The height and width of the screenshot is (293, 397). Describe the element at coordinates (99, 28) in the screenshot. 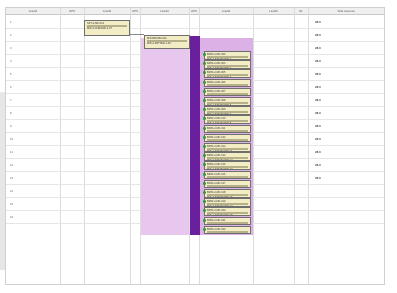

I see `job-subtitle: MIS-2-CHRAND-1-37` at that location.